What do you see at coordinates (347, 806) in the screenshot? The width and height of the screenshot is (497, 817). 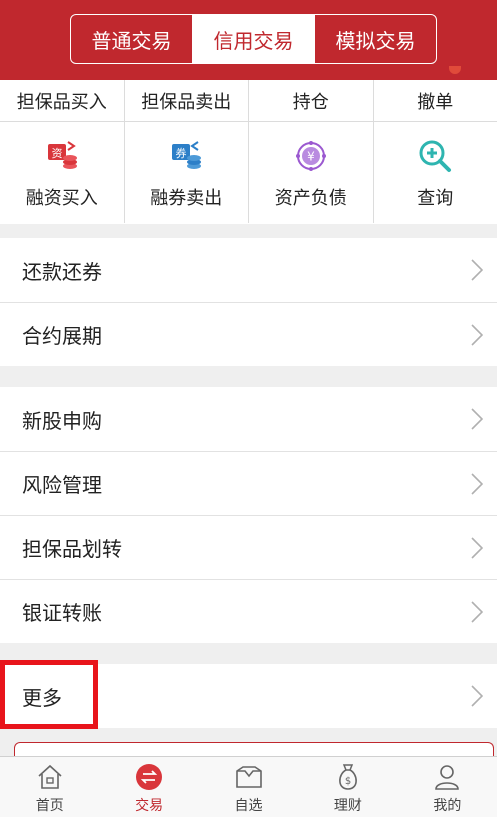 I see `tab-label: 理财` at bounding box center [347, 806].